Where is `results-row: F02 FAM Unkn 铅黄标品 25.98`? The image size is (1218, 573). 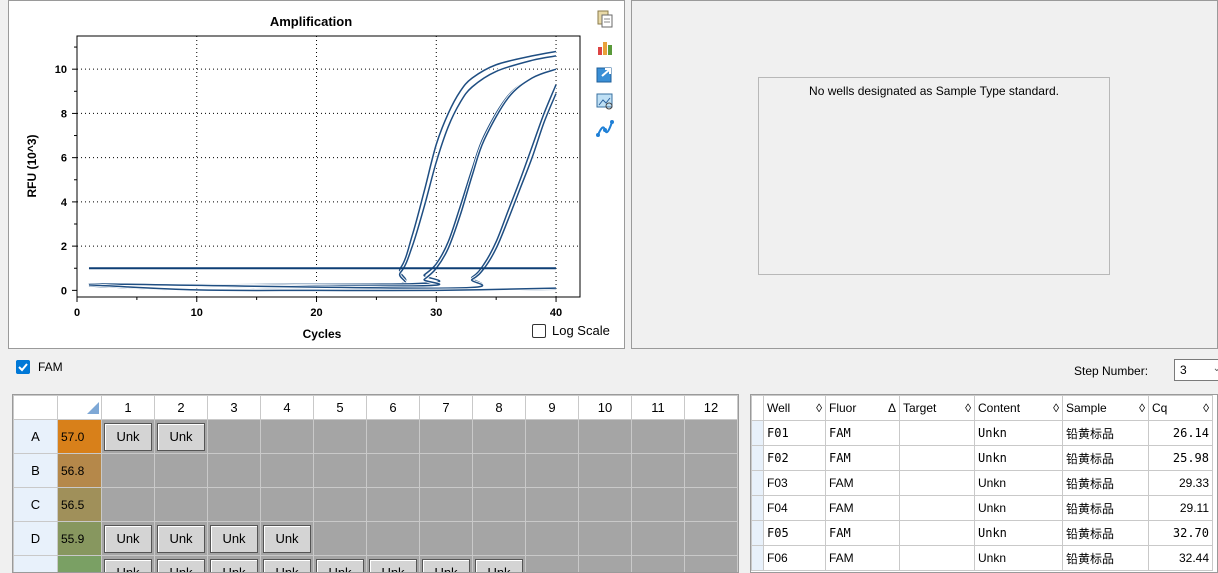
results-row: F02 FAM Unkn 铅黄标品 25.98 is located at coordinates (982, 458).